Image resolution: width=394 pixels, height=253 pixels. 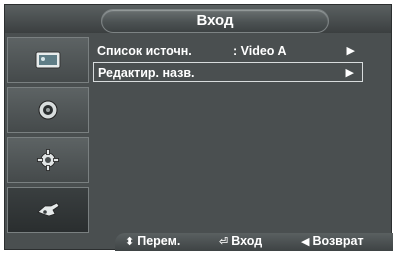 I want to click on hint-move-label: Перем., so click(x=159, y=241).